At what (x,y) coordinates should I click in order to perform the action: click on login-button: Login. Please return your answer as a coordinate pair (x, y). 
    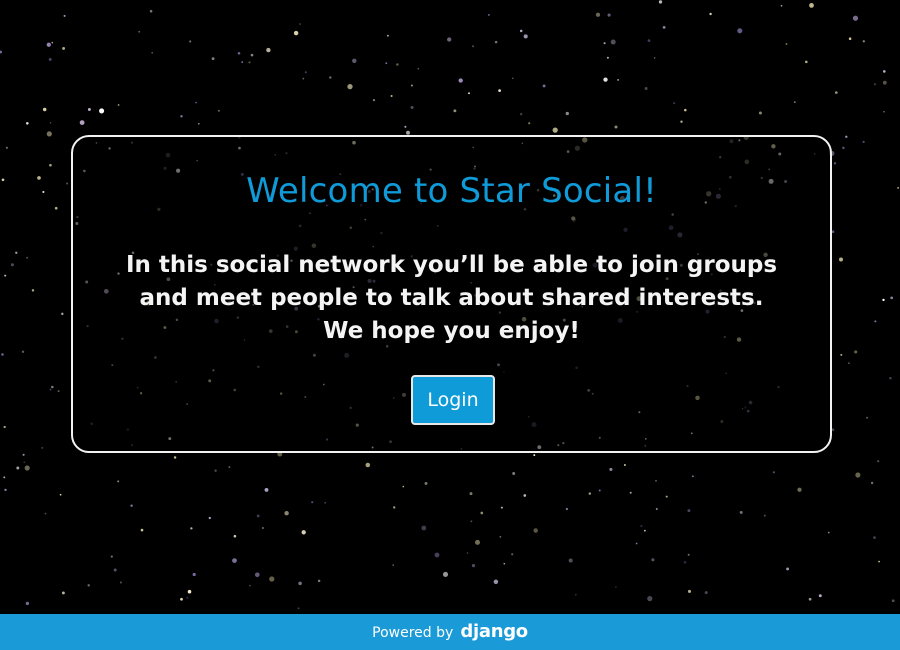
    Looking at the image, I should click on (453, 400).